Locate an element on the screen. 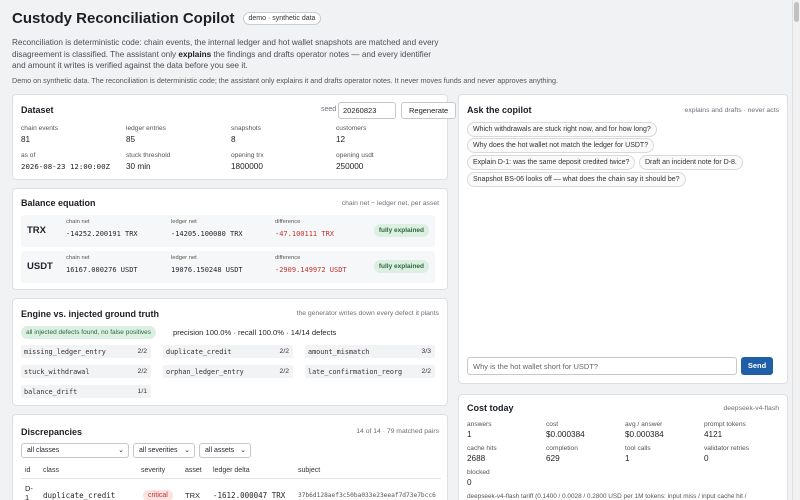 The image size is (800, 500). dataset-stat: ledger entries 85 is located at coordinates (178, 134).